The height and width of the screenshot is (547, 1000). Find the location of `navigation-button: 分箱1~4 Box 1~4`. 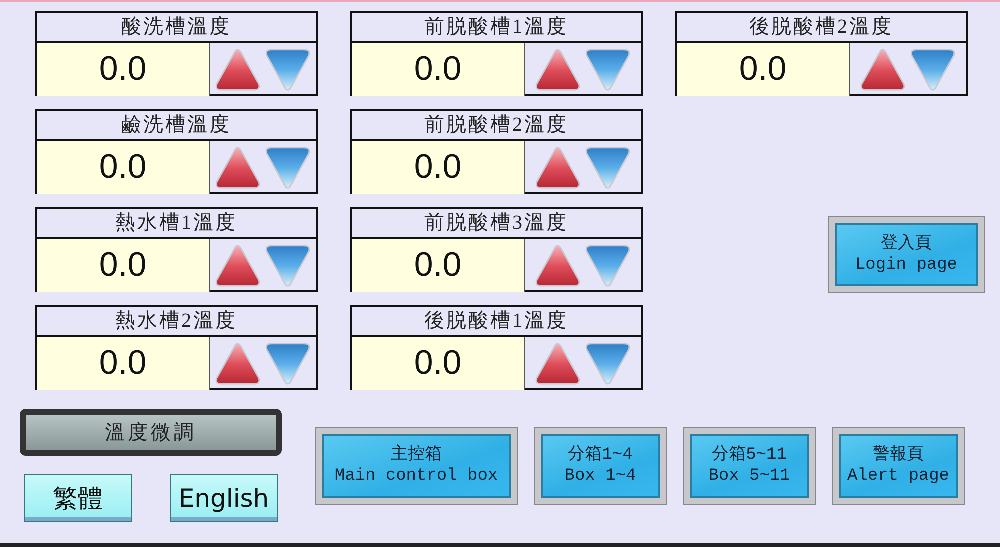

navigation-button: 分箱1~4 Box 1~4 is located at coordinates (600, 466).